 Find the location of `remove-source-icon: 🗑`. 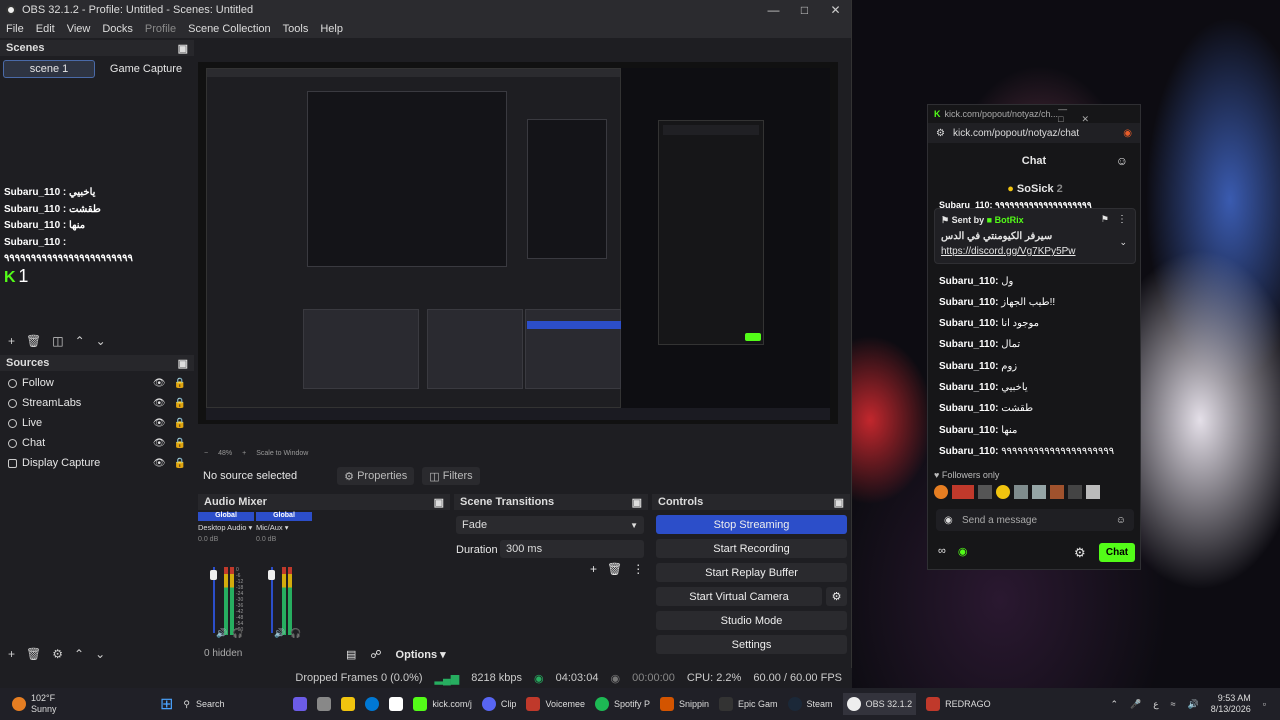

remove-source-icon: 🗑 is located at coordinates (33, 654).